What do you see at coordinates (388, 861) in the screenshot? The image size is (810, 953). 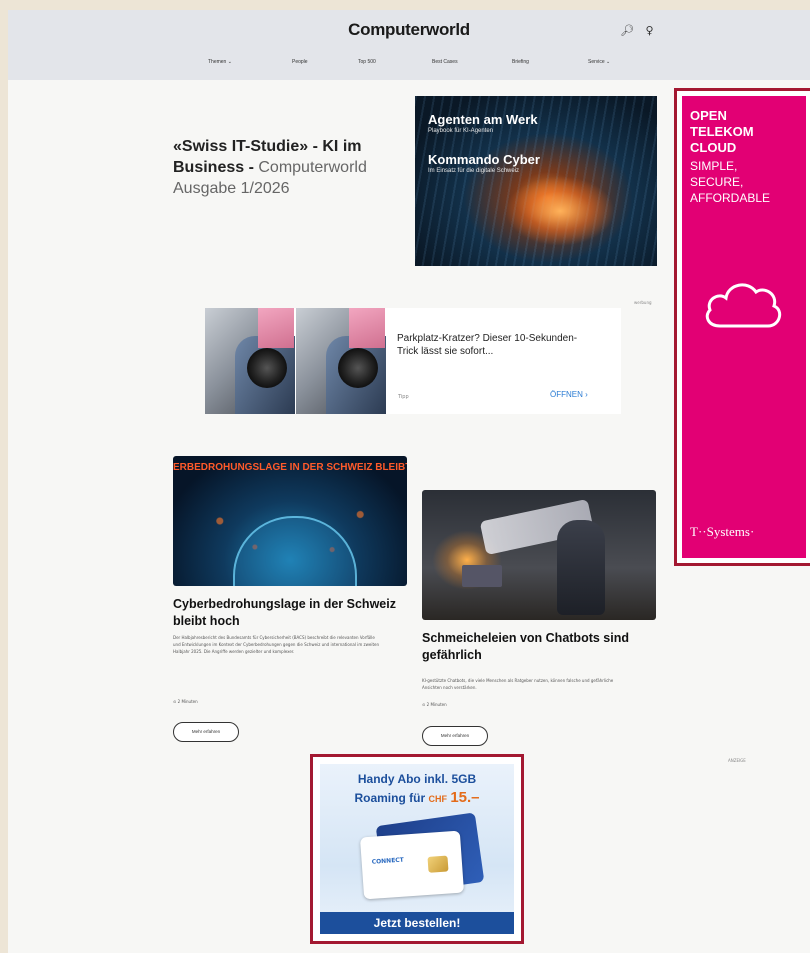 I see `sim-card-brand: CONNECT` at bounding box center [388, 861].